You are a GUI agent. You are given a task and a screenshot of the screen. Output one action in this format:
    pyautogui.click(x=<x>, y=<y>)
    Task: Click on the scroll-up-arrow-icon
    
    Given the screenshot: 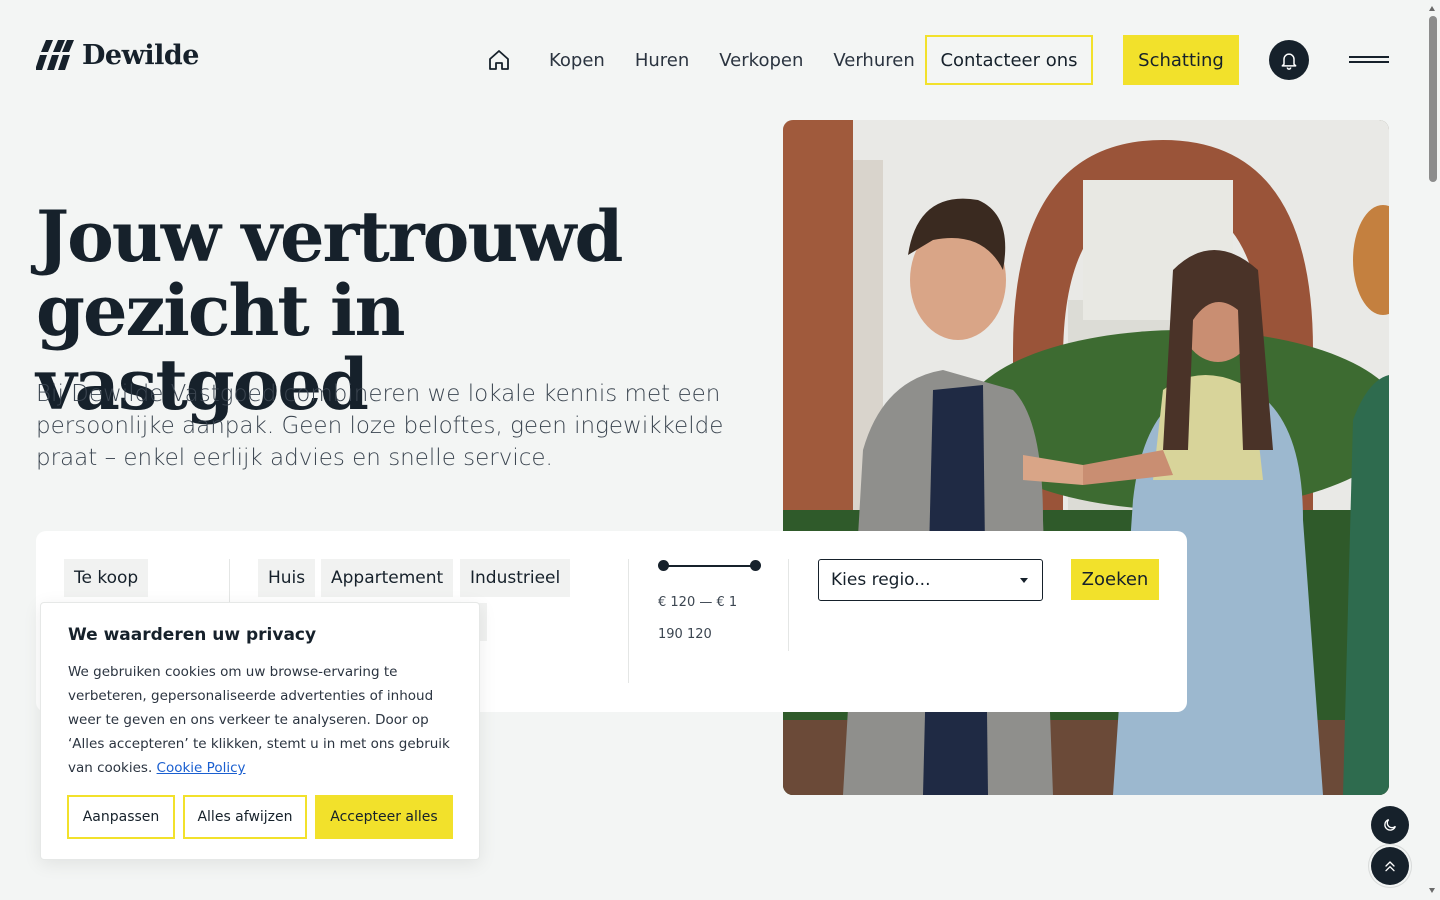 What is the action you would take?
    pyautogui.click(x=1432, y=8)
    